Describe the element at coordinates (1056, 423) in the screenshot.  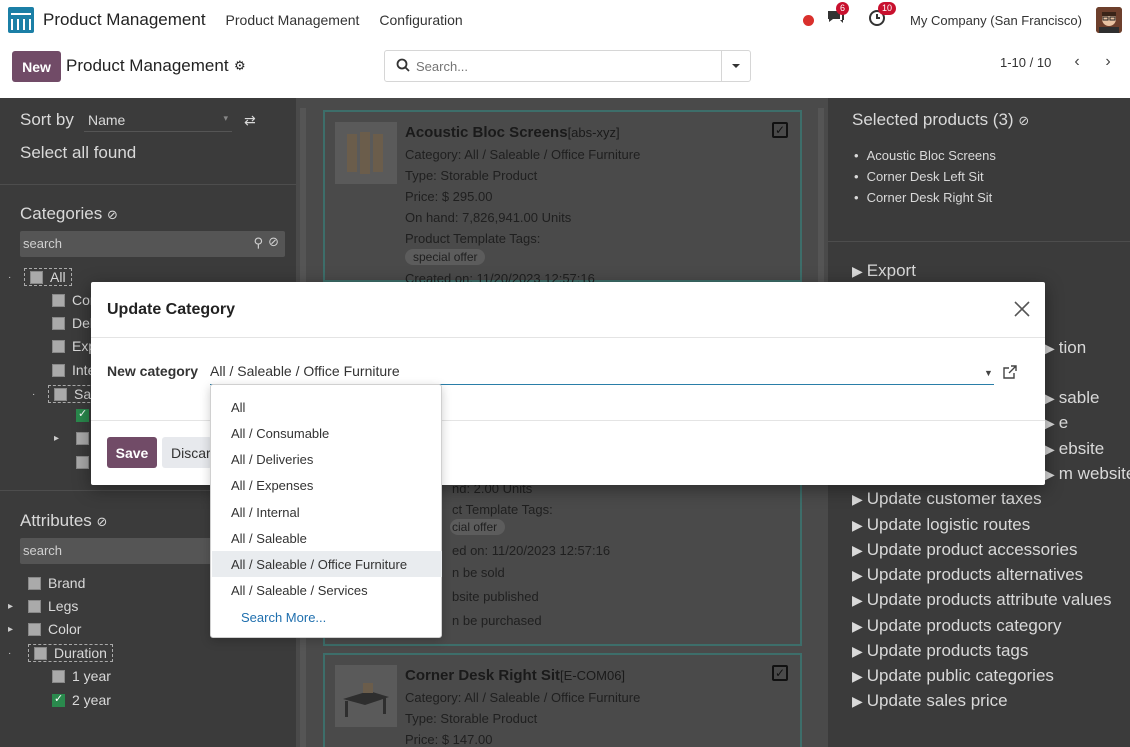
I see `action-partial: e` at that location.